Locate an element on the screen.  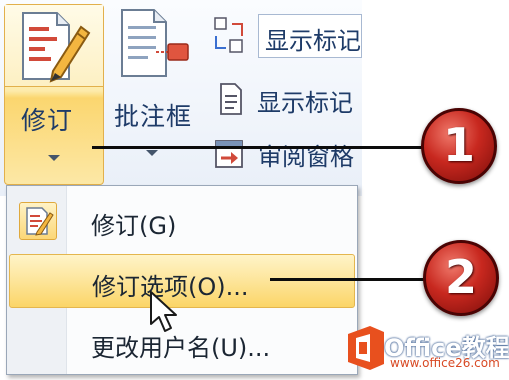
callout-number: 2 is located at coordinates (460, 277).